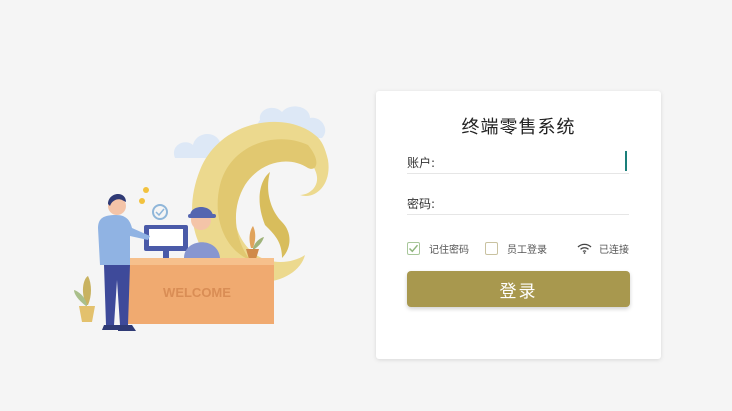  I want to click on remember-password-checkbox: 记住密码, so click(438, 248).